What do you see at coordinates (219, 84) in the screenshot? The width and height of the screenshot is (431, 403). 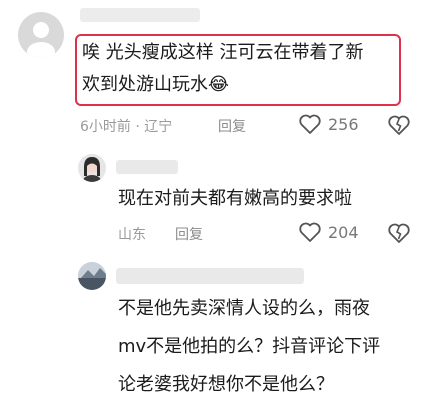 I see `laughing-emoji: 😂` at bounding box center [219, 84].